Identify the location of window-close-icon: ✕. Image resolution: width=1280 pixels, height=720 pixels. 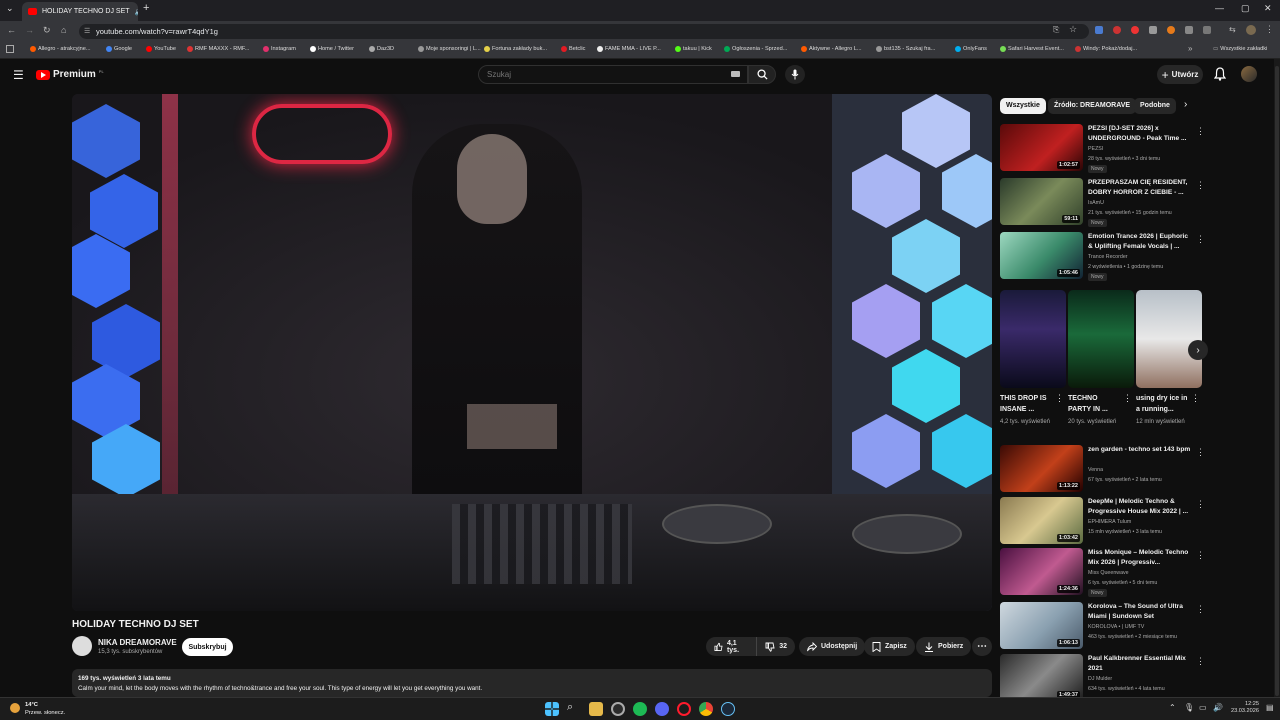
(1268, 8).